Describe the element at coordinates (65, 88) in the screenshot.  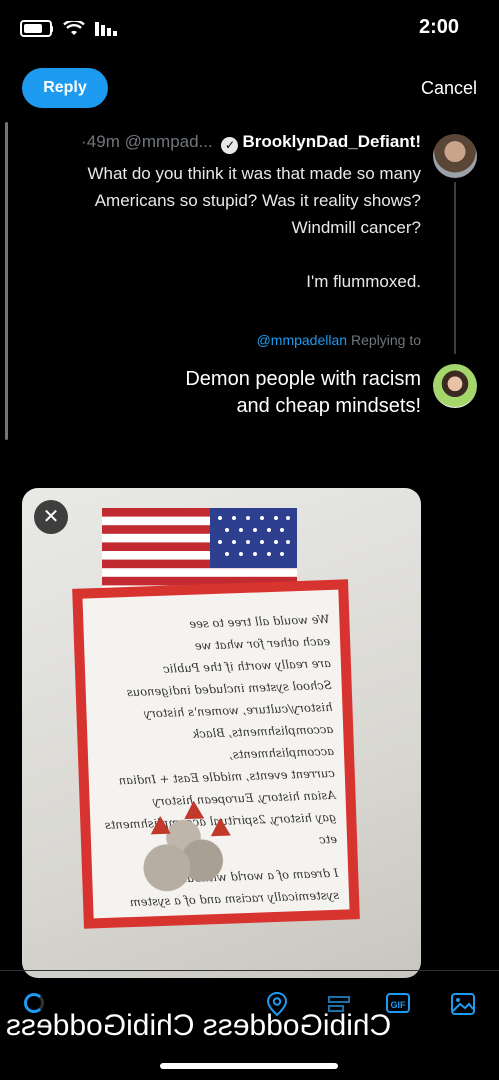
I see `reply-button: Reply` at that location.